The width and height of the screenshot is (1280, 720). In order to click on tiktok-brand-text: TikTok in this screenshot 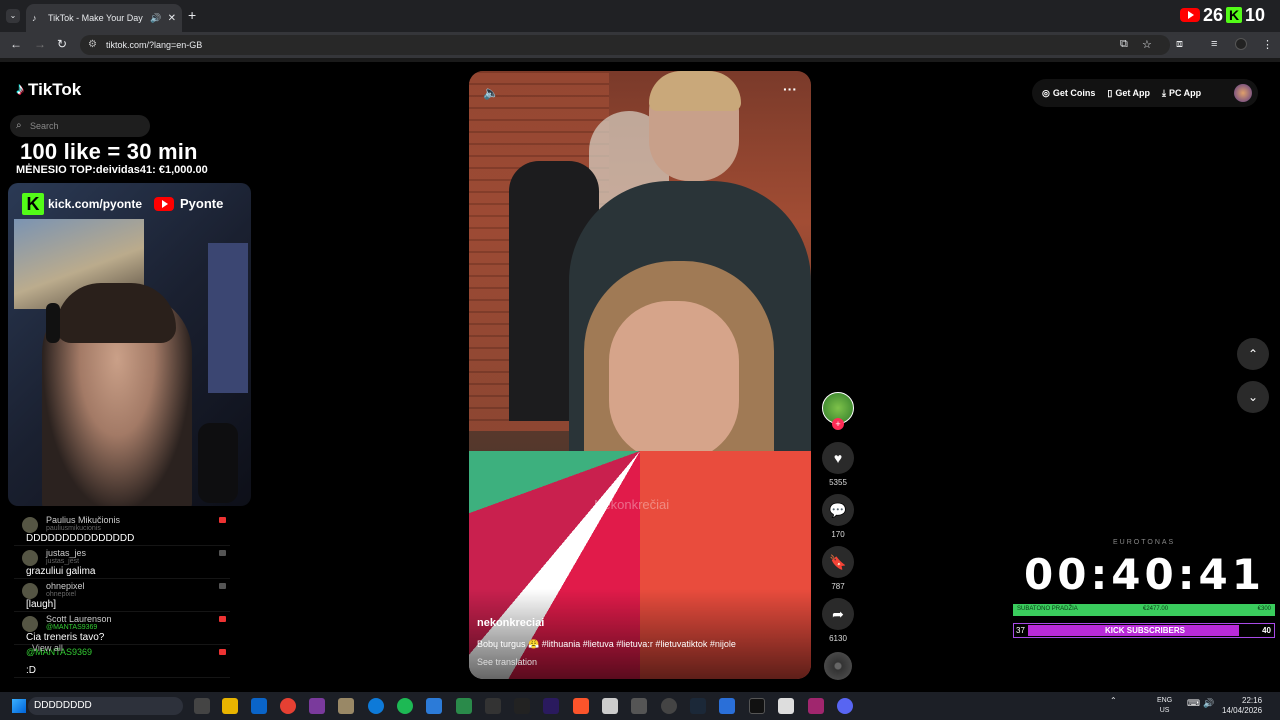, I will do `click(55, 89)`.